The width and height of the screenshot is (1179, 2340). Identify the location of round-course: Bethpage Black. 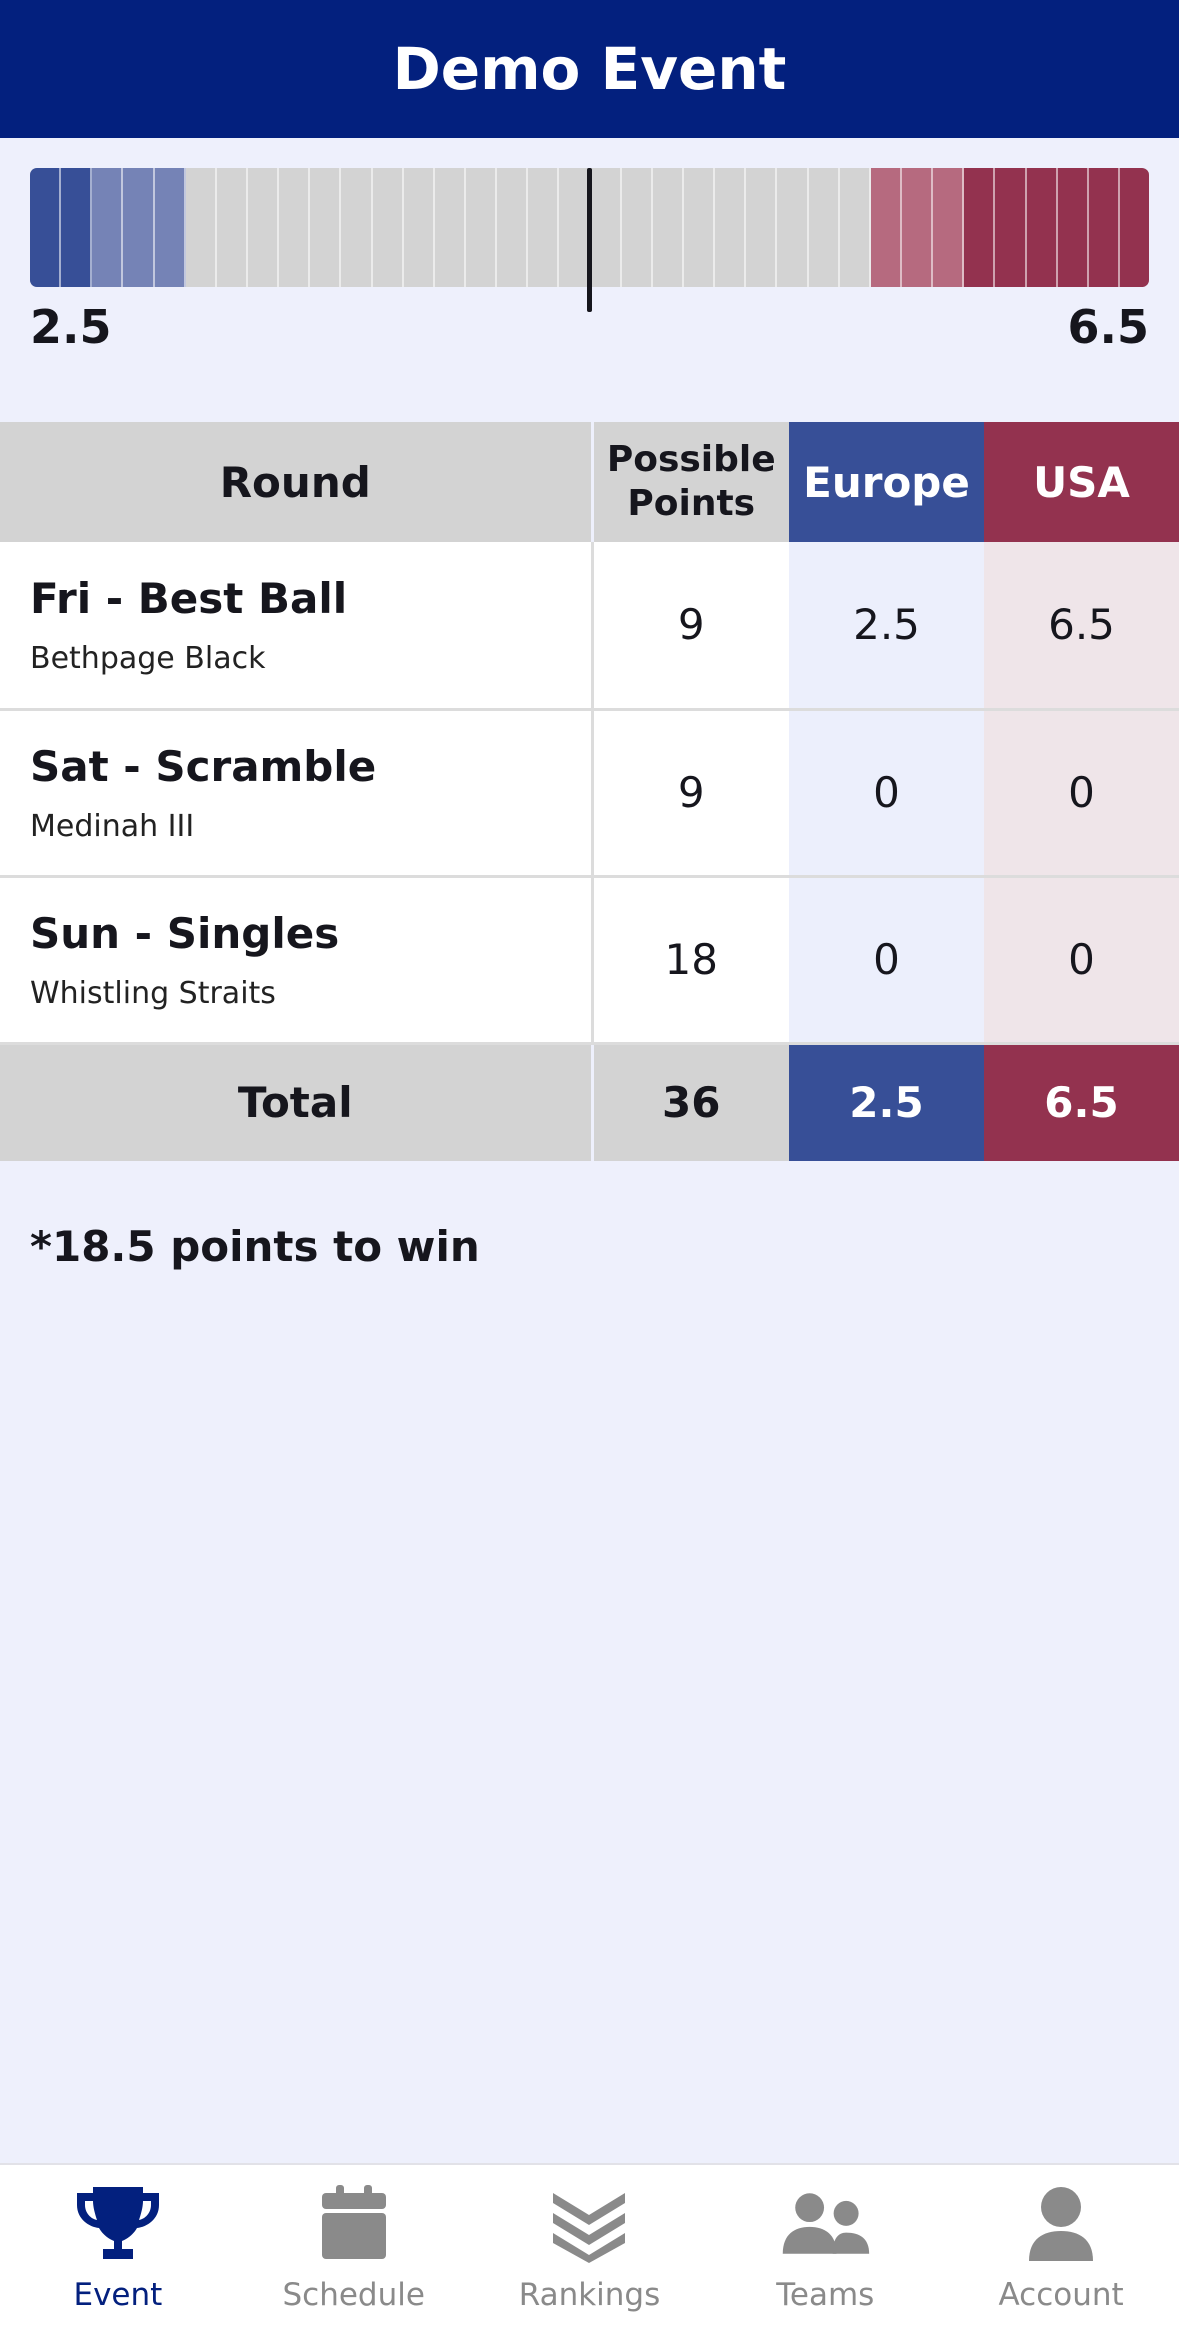
(148, 658).